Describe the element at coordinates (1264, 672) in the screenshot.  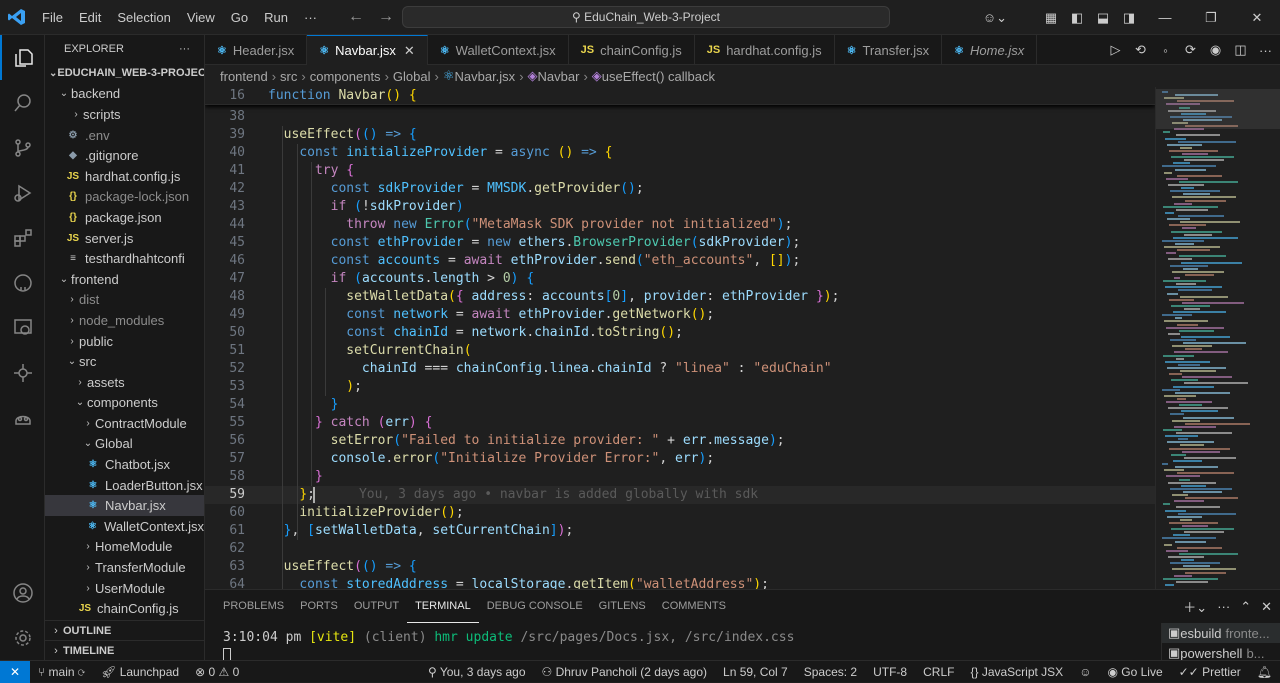
I see `notifications-icon: 🔔︎` at that location.